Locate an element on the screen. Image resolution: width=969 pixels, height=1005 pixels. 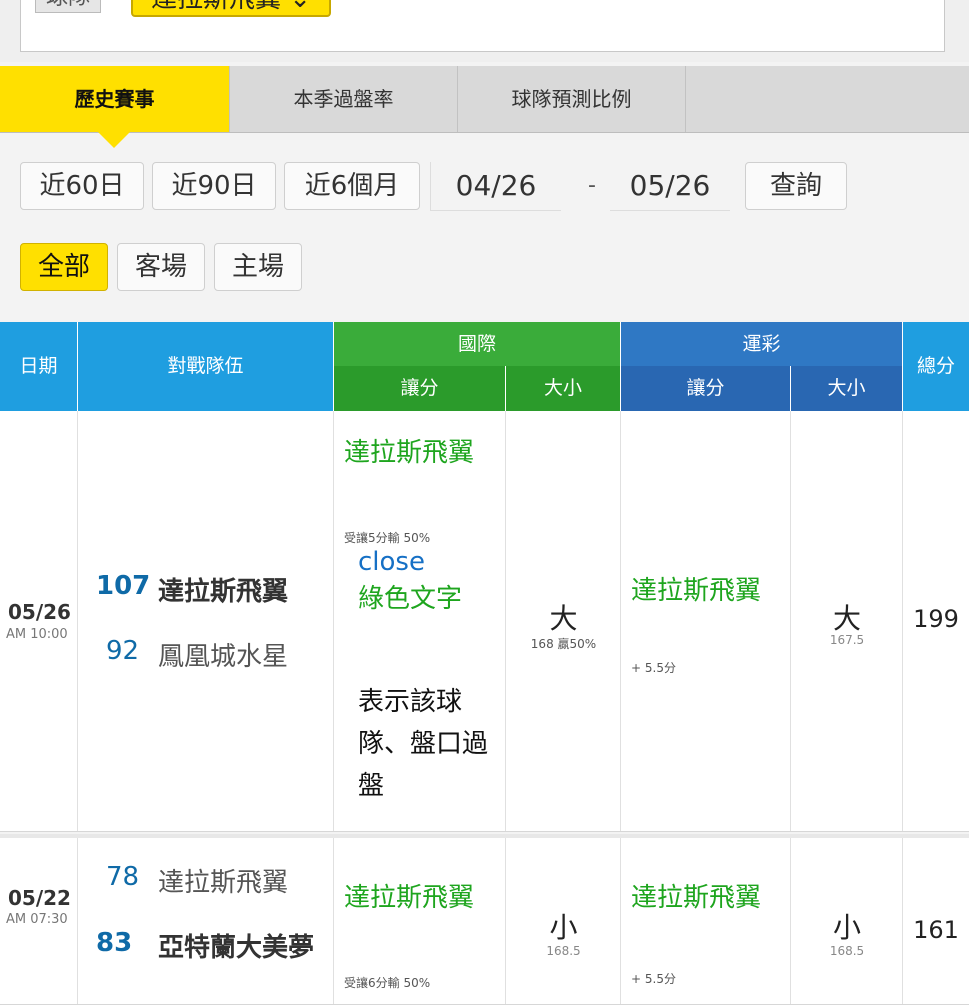
tab-team-prediction: 球隊預測比例 is located at coordinates (572, 99).